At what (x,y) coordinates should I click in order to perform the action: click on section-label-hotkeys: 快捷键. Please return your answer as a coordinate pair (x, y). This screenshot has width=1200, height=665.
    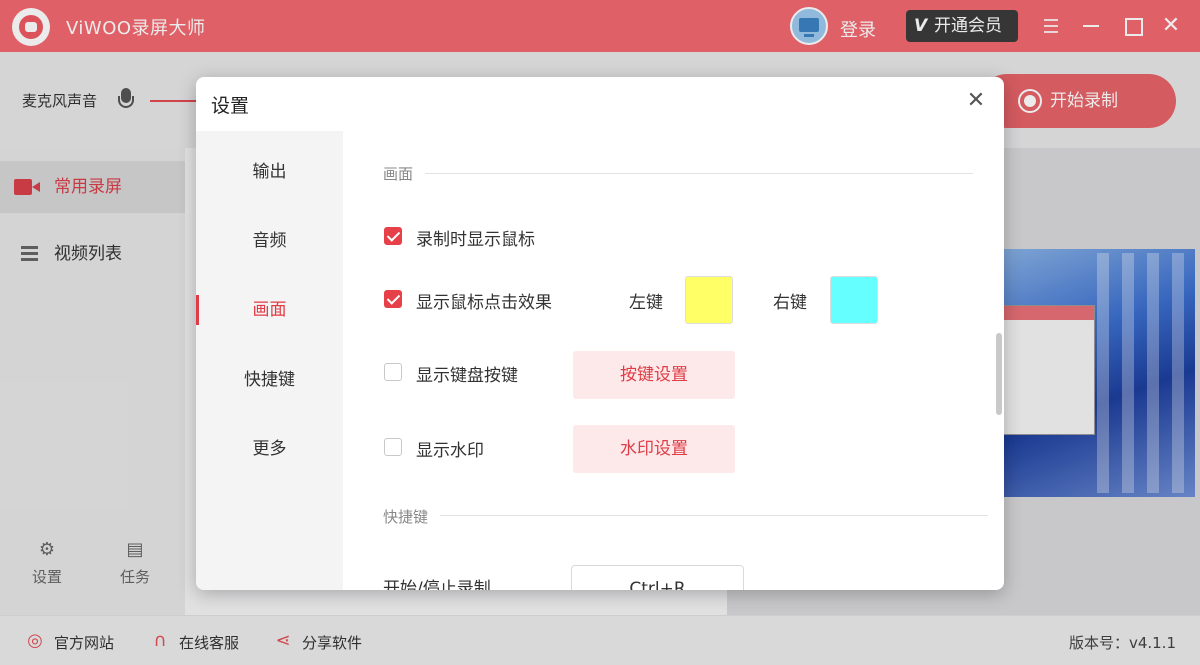
    Looking at the image, I should click on (406, 517).